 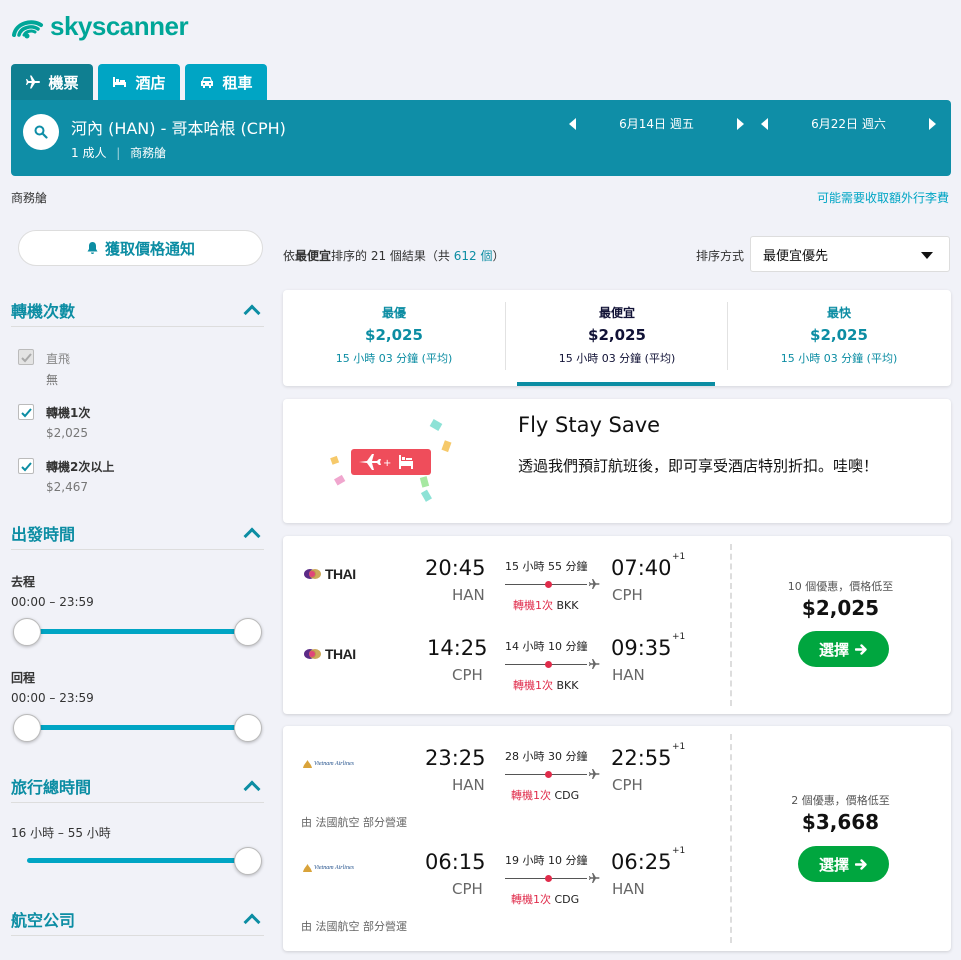 What do you see at coordinates (137, 860) in the screenshot?
I see `duration-slider-track` at bounding box center [137, 860].